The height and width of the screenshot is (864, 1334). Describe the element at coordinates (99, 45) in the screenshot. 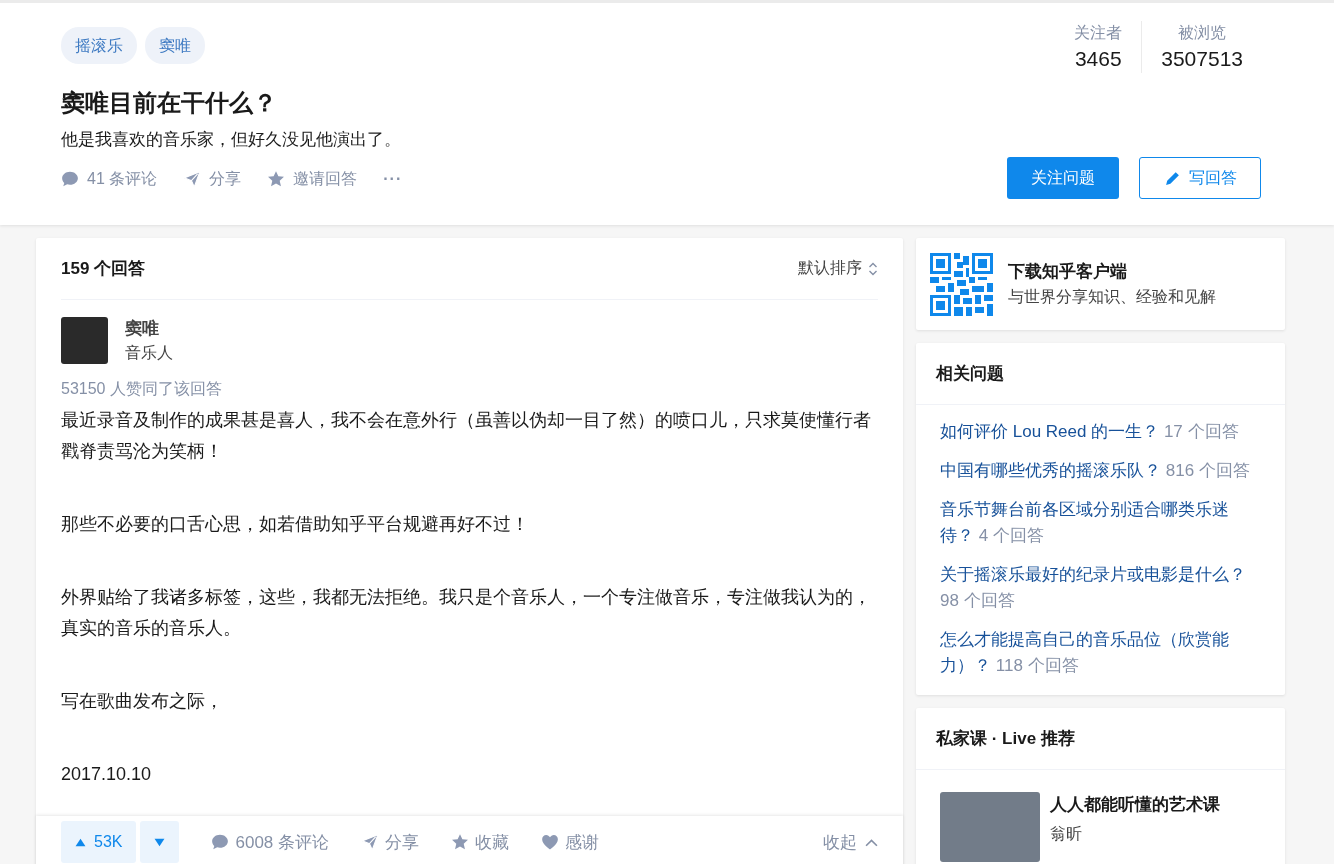

I see `topic-tag: 摇滚乐` at that location.